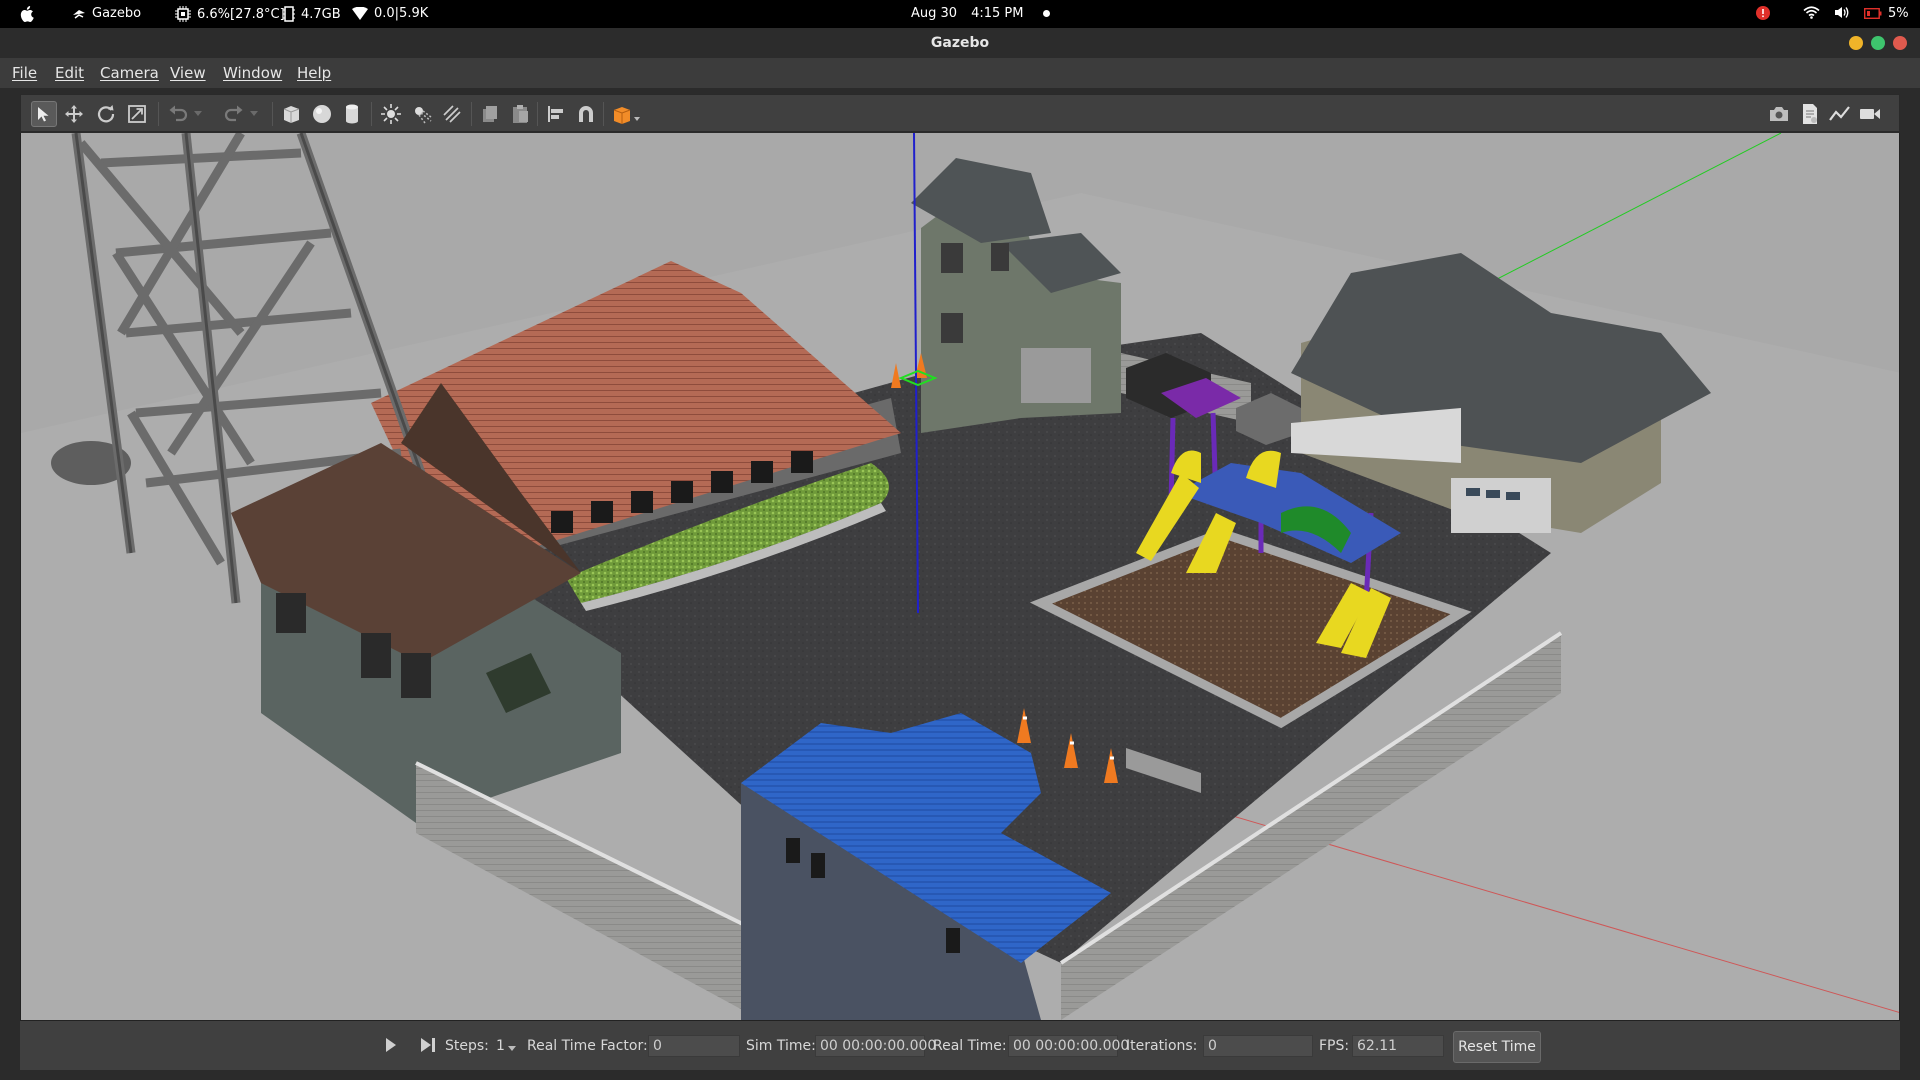 This screenshot has width=1920, height=1080. I want to click on plot-line-icon, so click(1839, 113).